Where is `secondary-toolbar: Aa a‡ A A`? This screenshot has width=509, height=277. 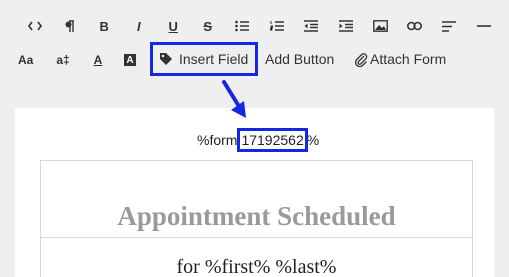 secondary-toolbar: Aa a‡ A A is located at coordinates (84, 60).